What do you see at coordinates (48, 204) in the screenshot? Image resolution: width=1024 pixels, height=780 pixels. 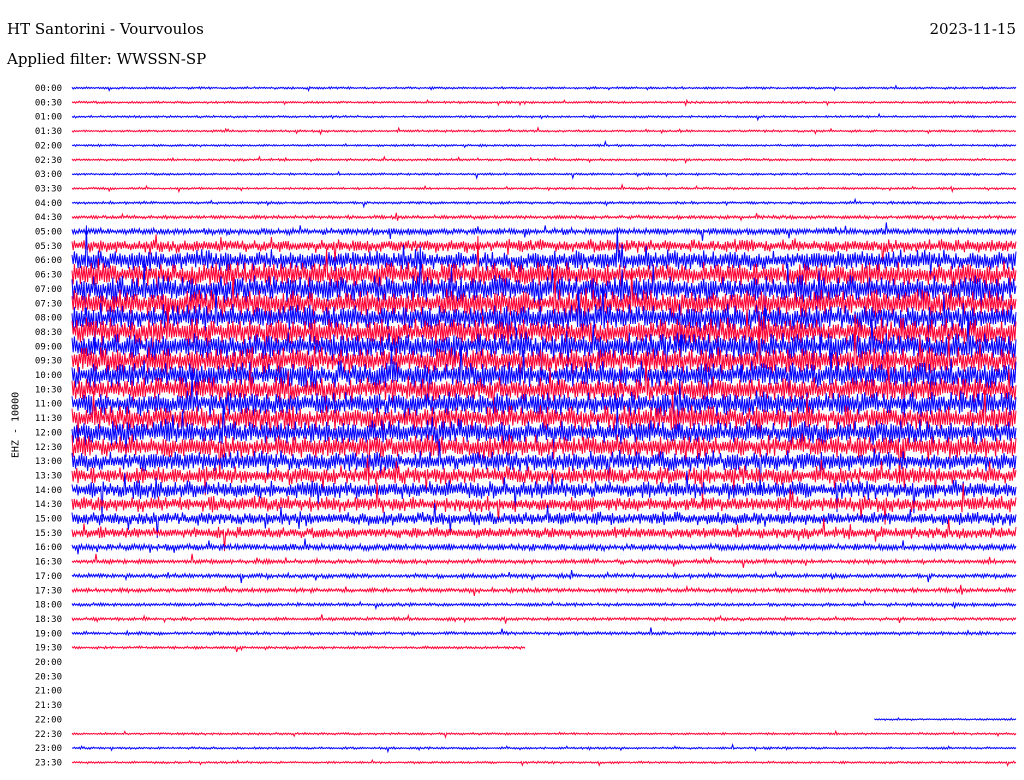 I see `time-tick-label: 04:00` at bounding box center [48, 204].